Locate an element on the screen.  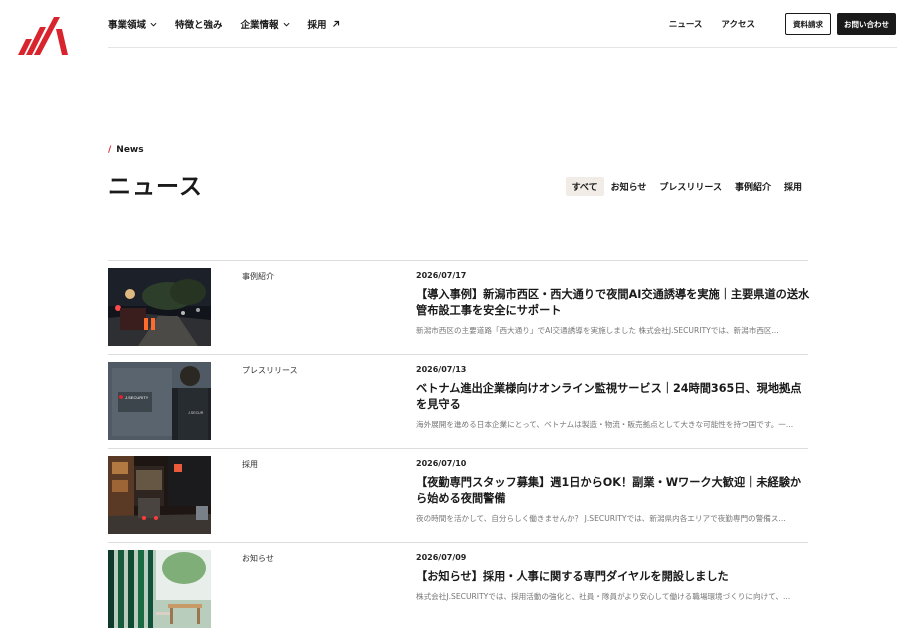
green-office-image is located at coordinates (159, 589).